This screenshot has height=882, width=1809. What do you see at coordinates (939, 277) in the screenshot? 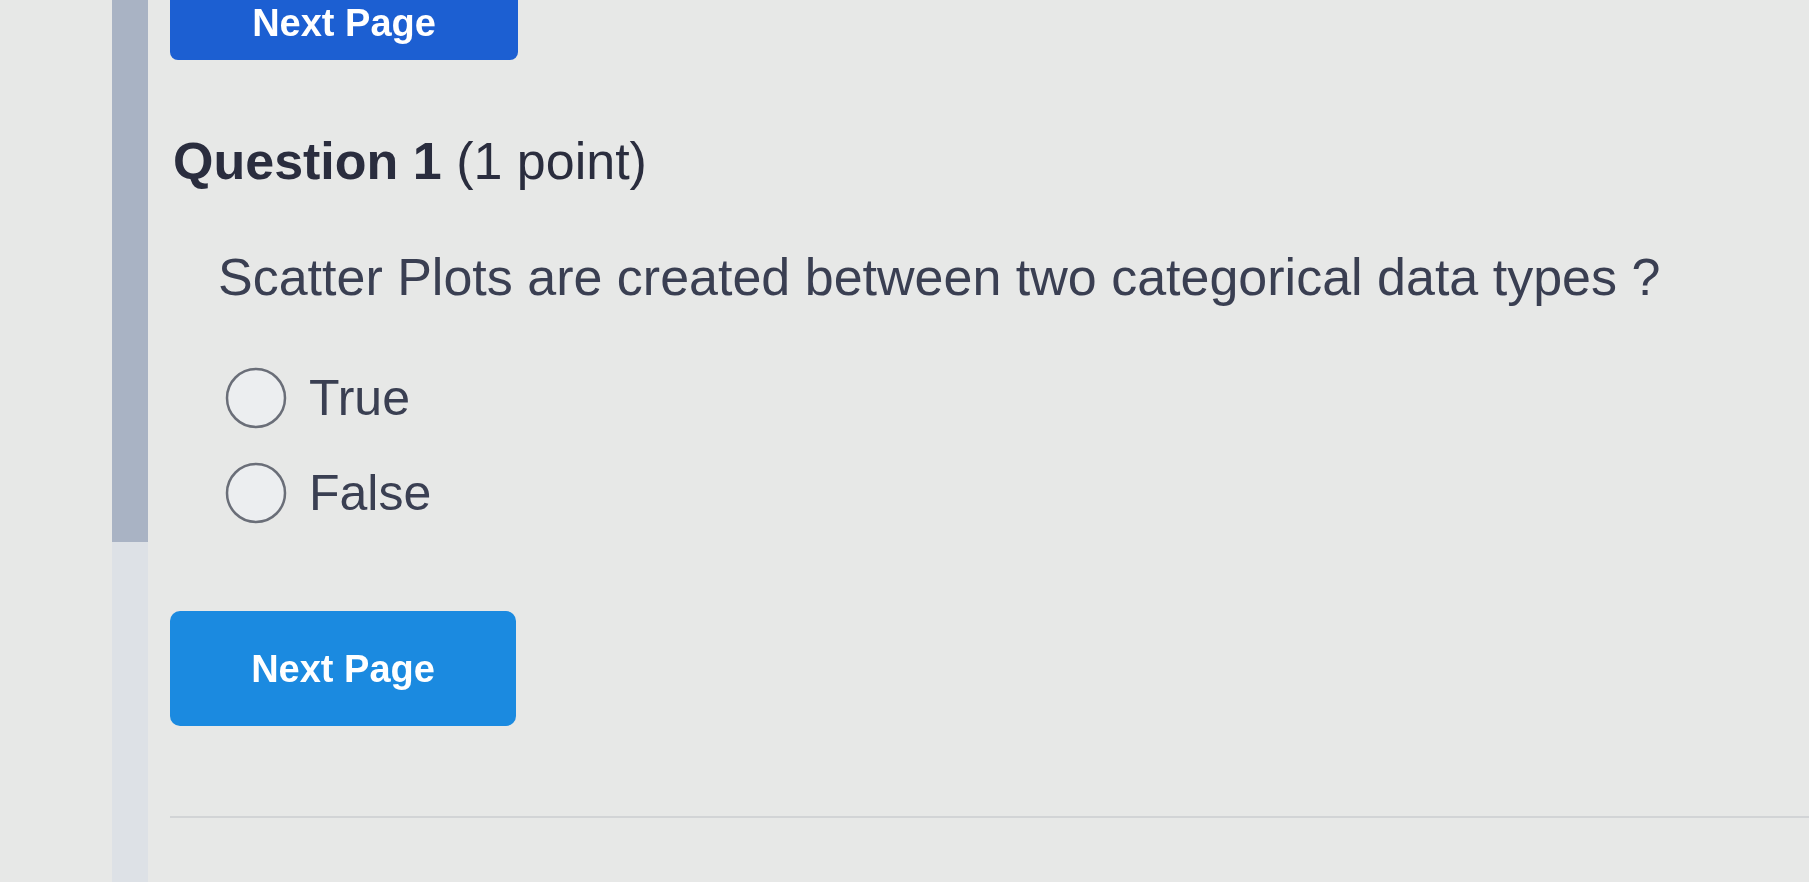
I see `question-text: Scatter Plots are created between two categorical data types ?` at bounding box center [939, 277].